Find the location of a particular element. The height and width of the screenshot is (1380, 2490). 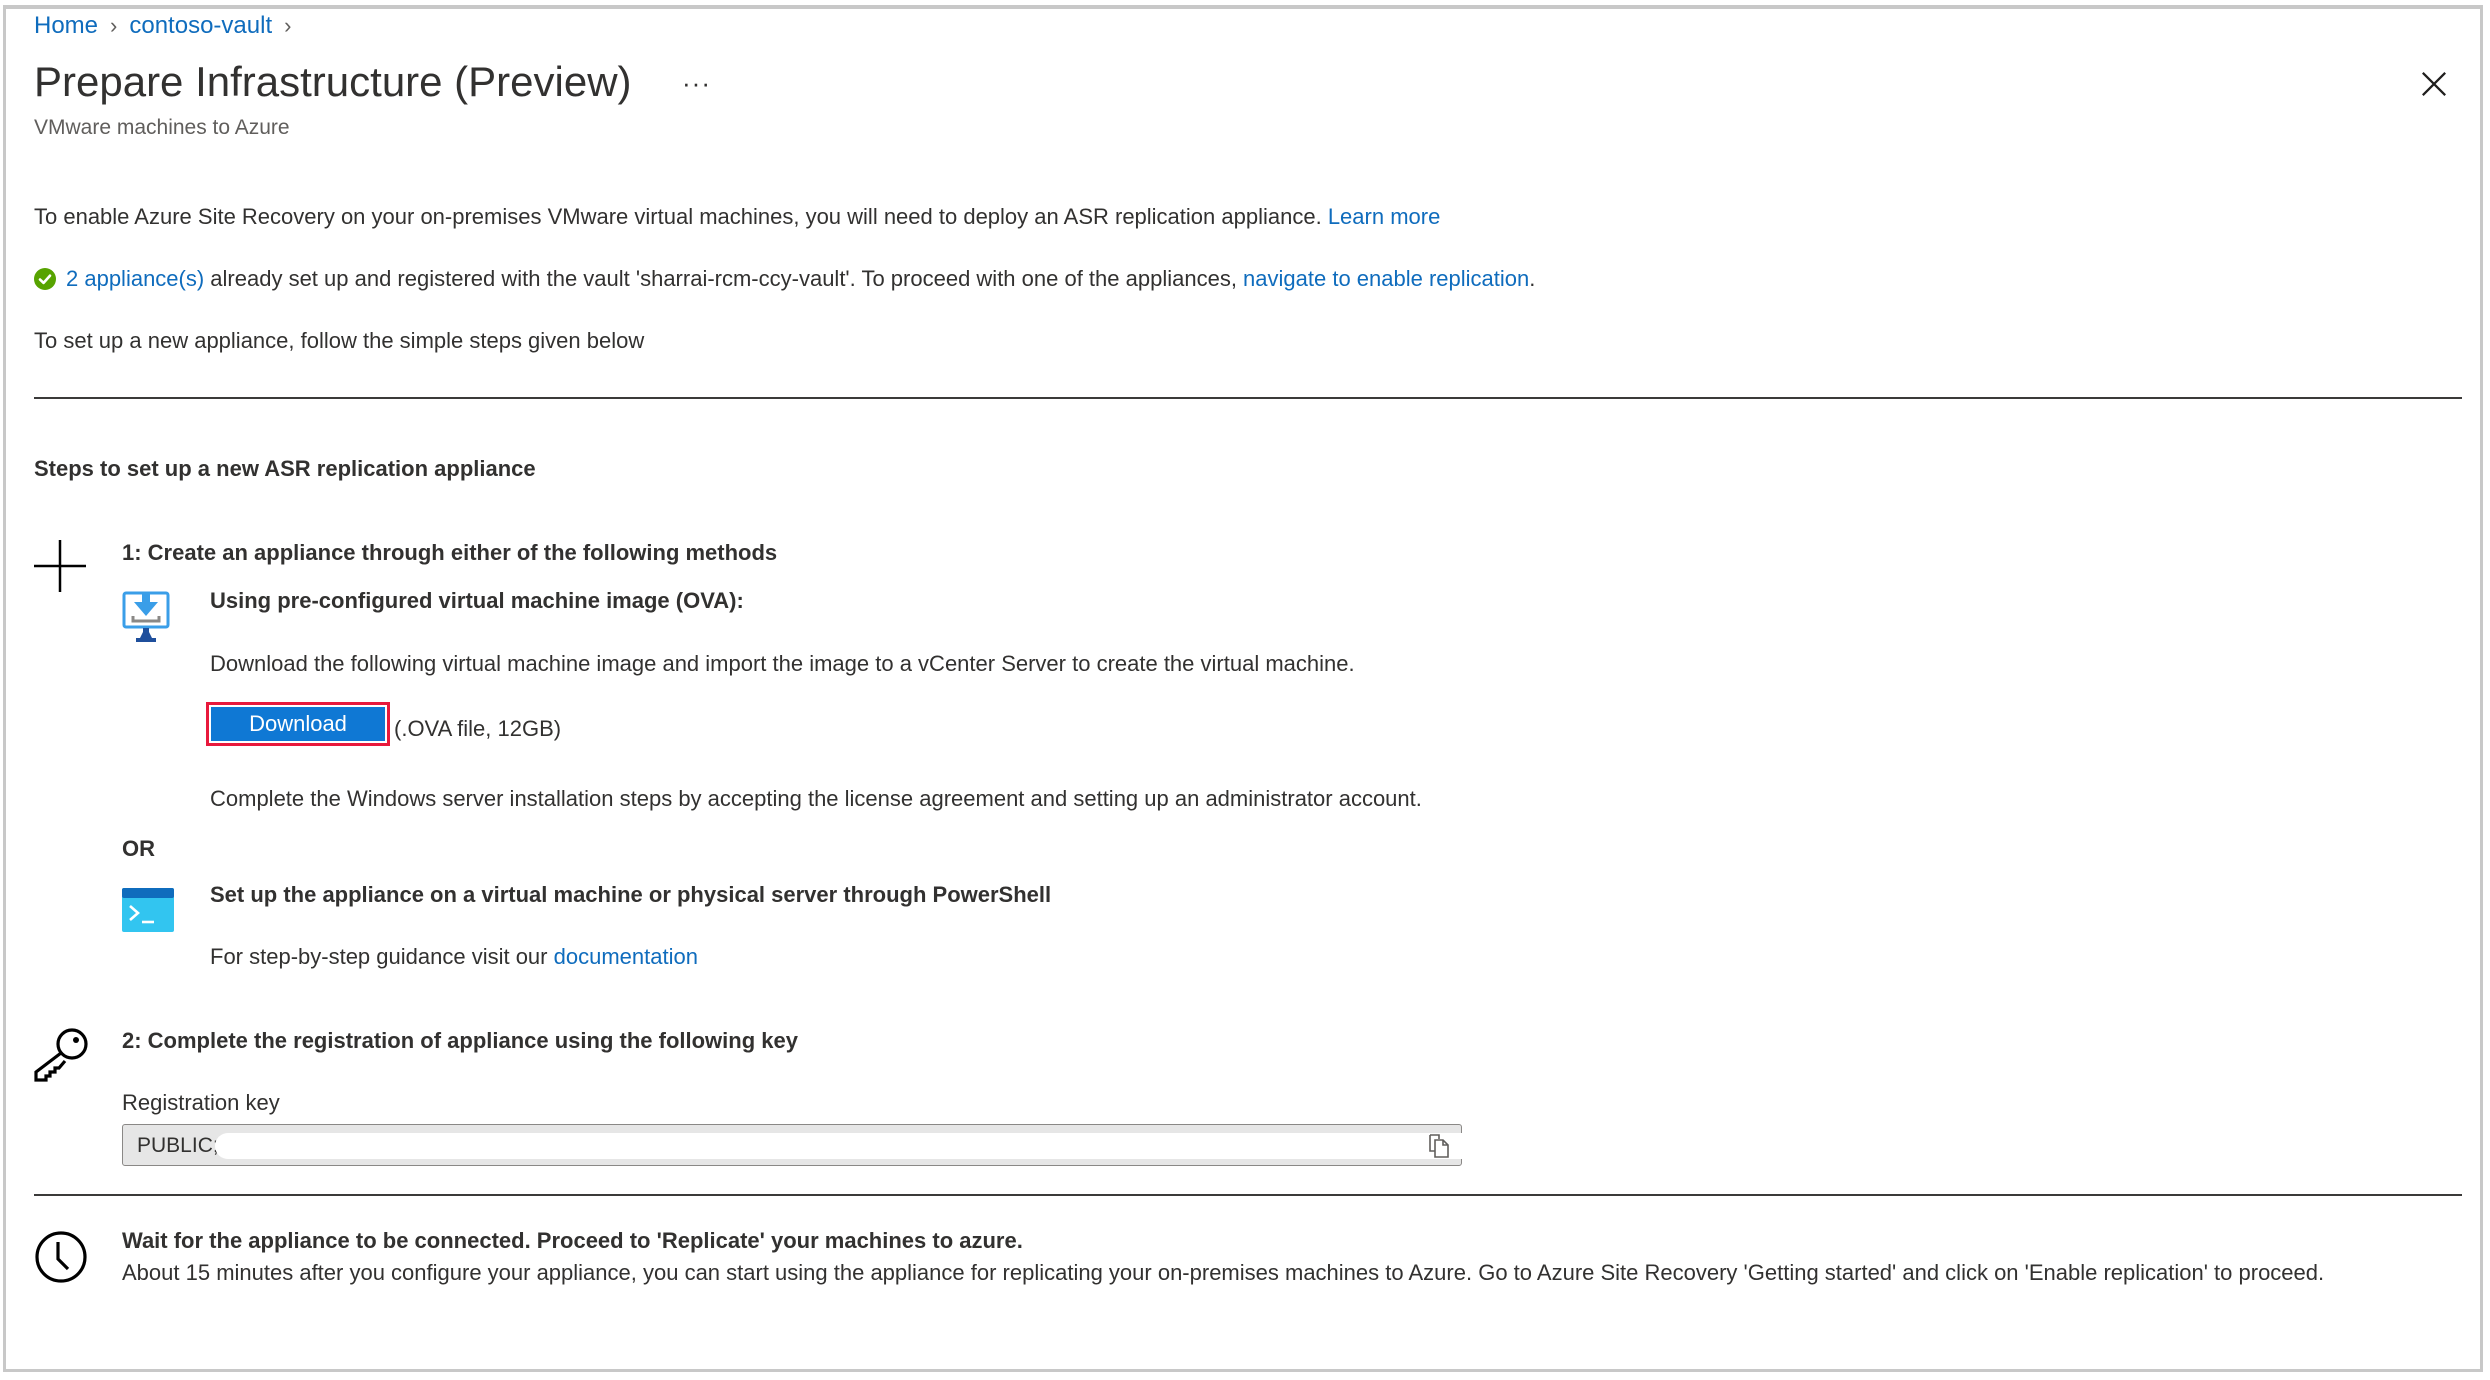

check-circle-icon is located at coordinates (45, 279).